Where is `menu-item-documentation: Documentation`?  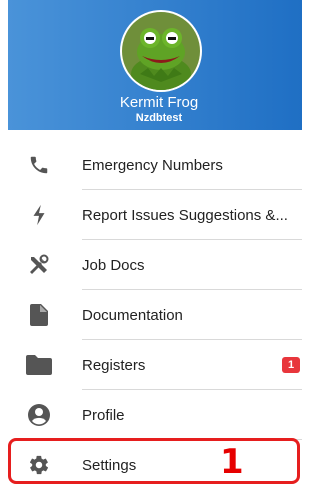 menu-item-documentation: Documentation is located at coordinates (155, 315).